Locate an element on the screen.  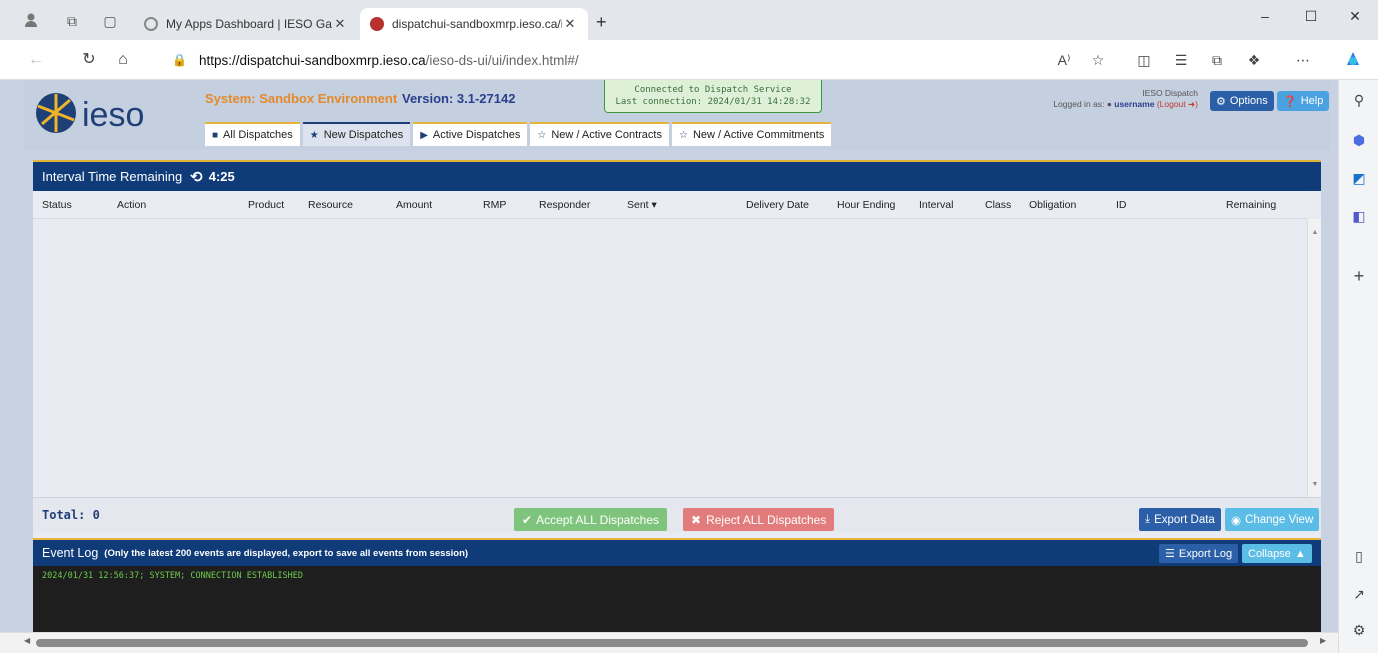
help-button: ❓ Help is located at coordinates (1303, 101).